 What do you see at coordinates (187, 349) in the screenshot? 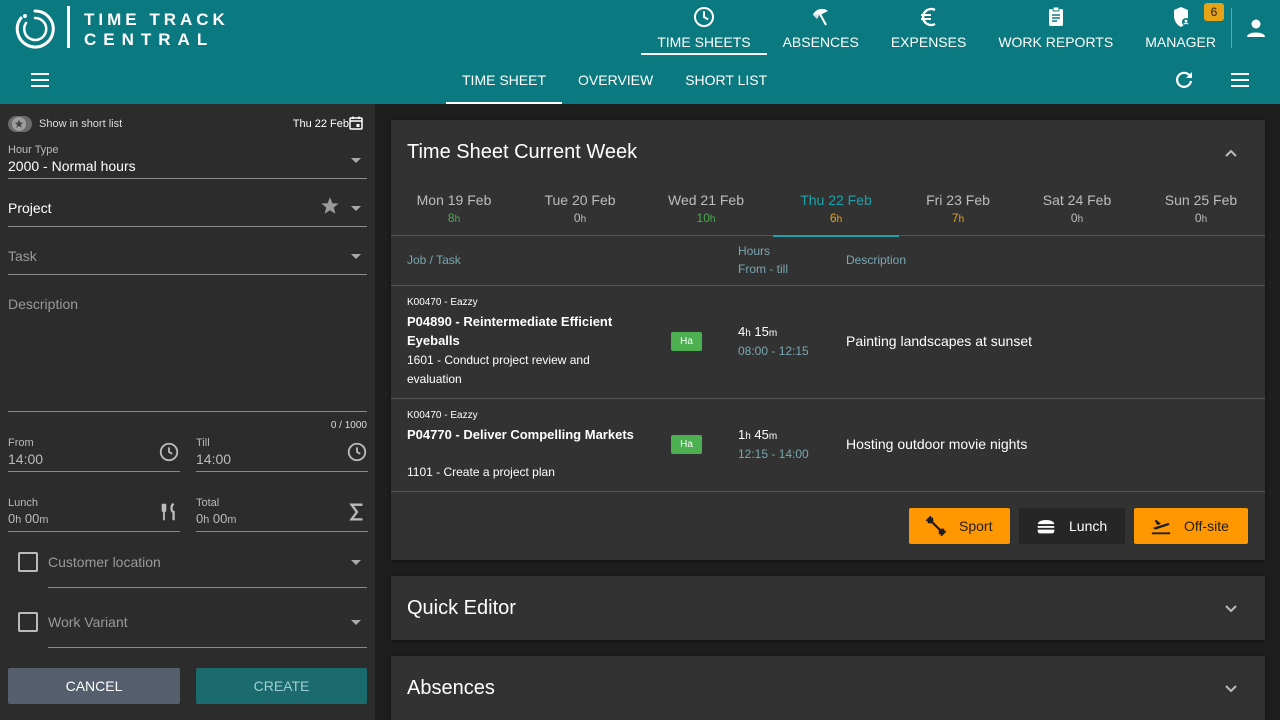
I see `description-textarea: Description` at bounding box center [187, 349].